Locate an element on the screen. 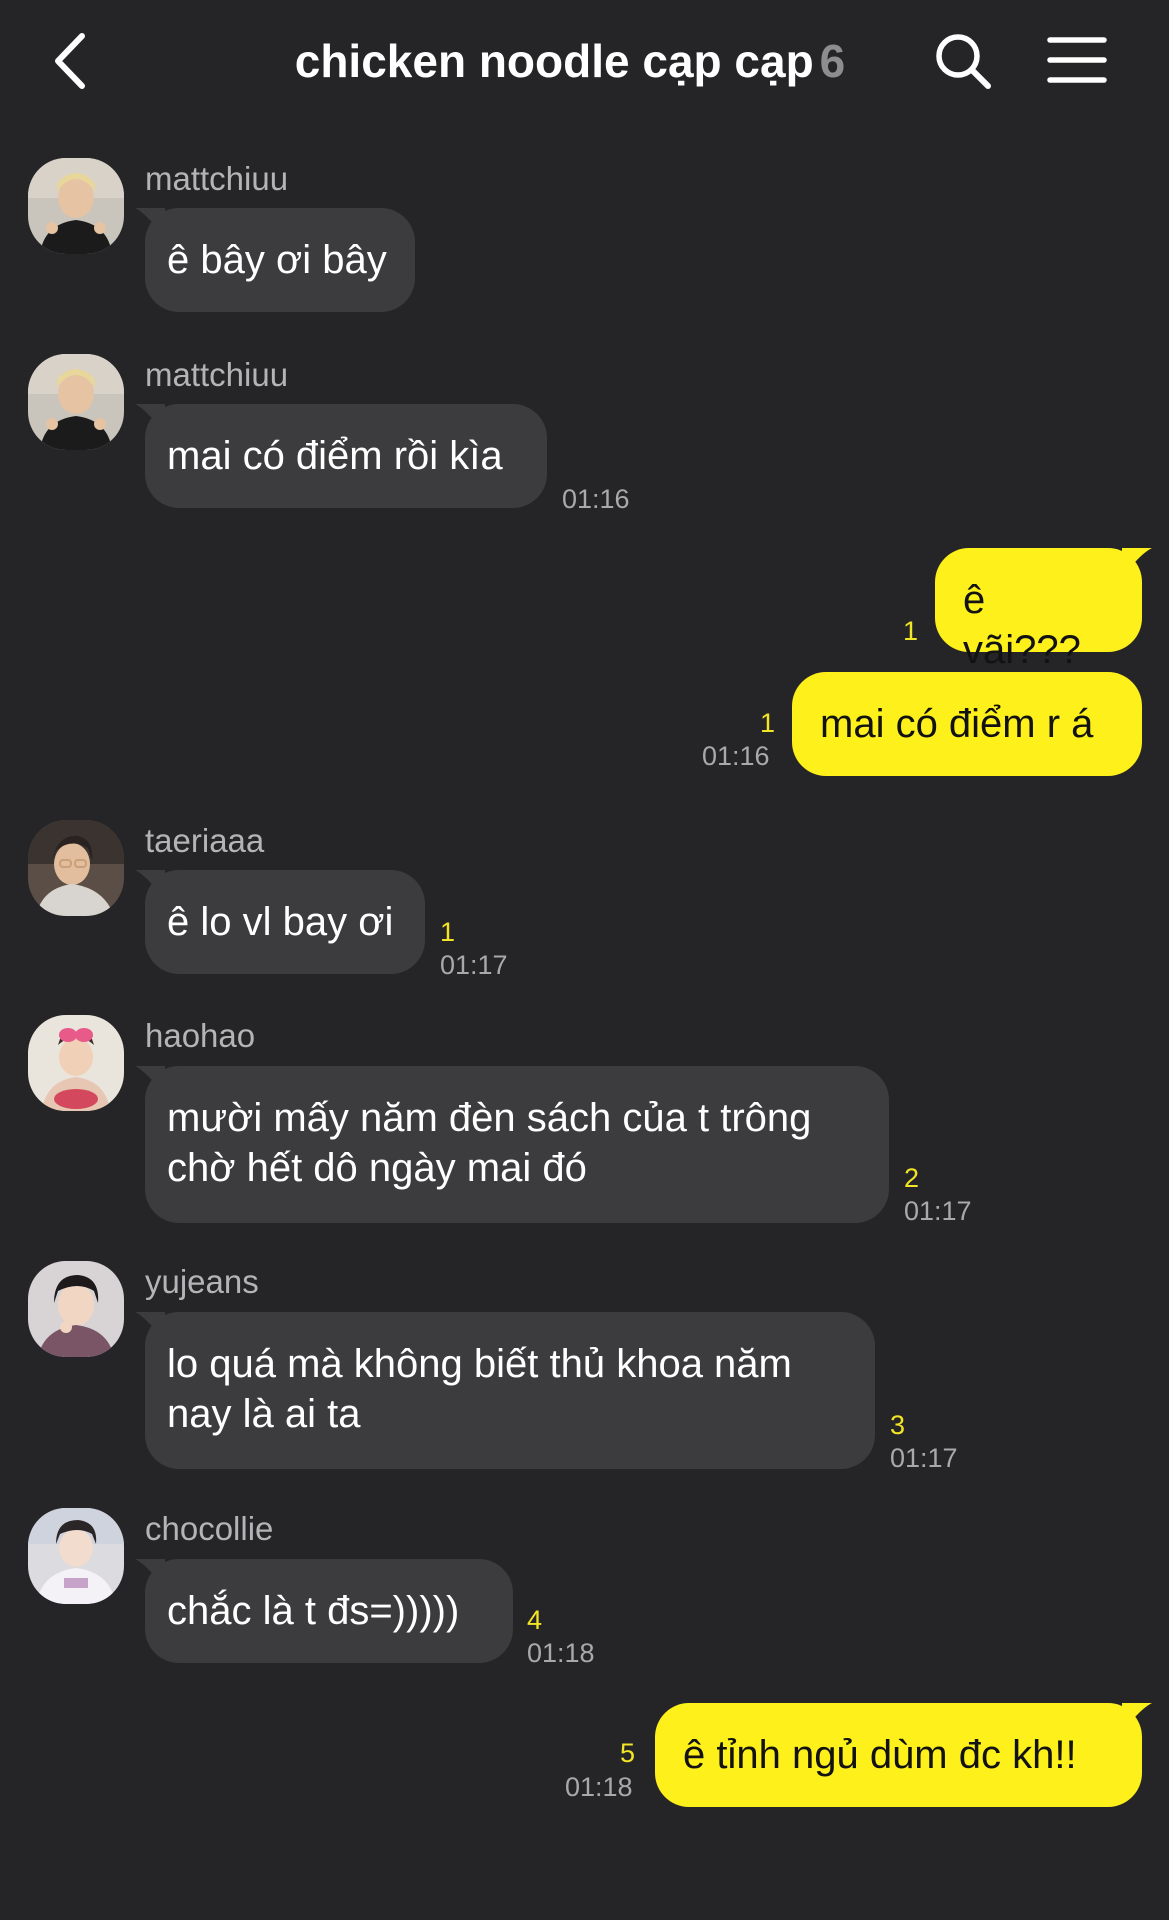 This screenshot has width=1169, height=1920. message-bubble: ê lo vl bay ơi is located at coordinates (280, 922).